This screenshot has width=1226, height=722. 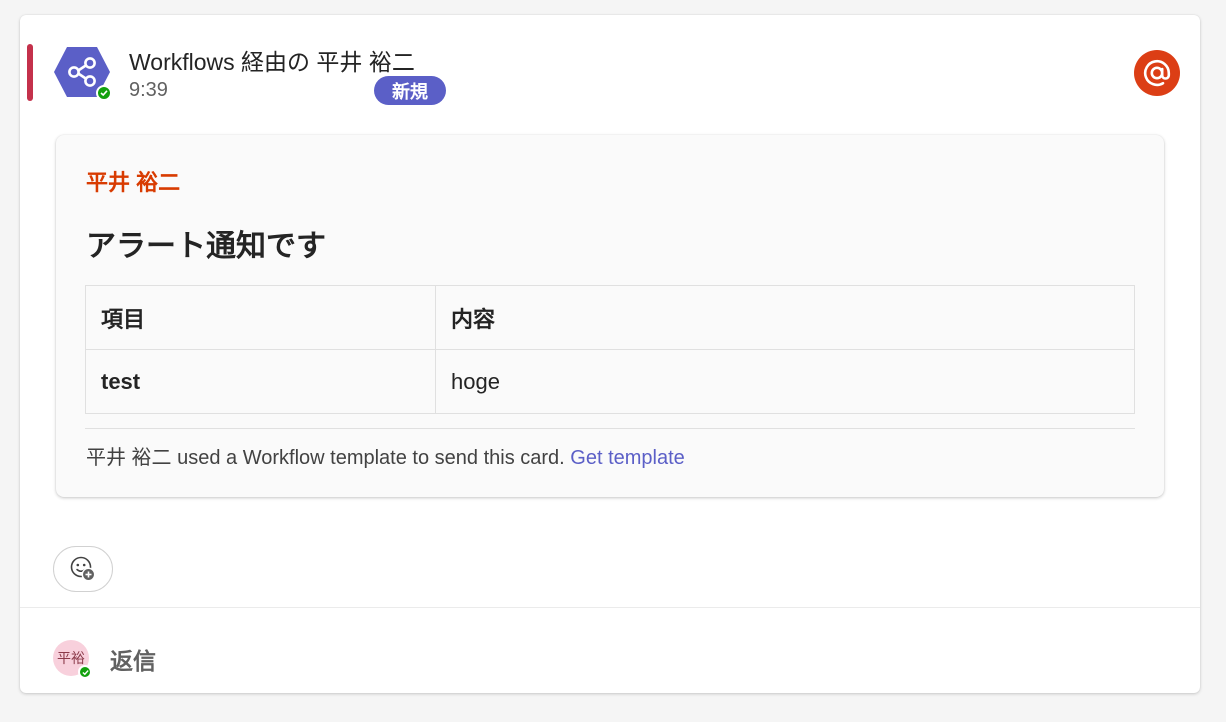 What do you see at coordinates (627, 458) in the screenshot?
I see `get-template-link: Get template` at bounding box center [627, 458].